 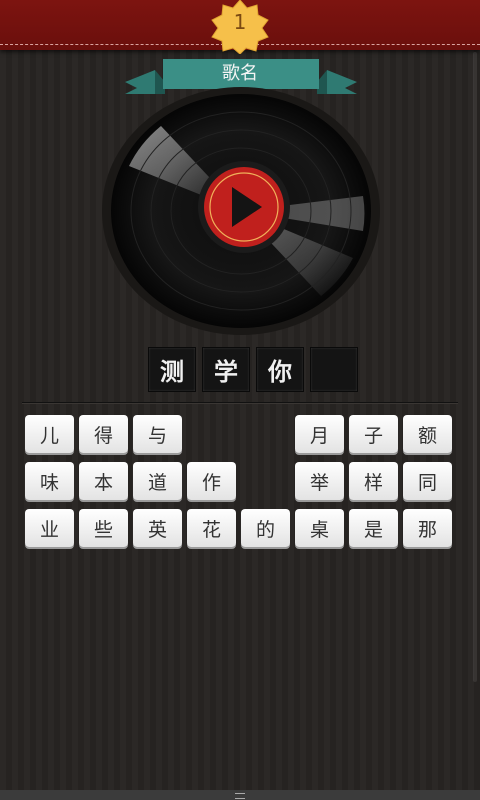 I want to click on char-key: 与, so click(x=157, y=434).